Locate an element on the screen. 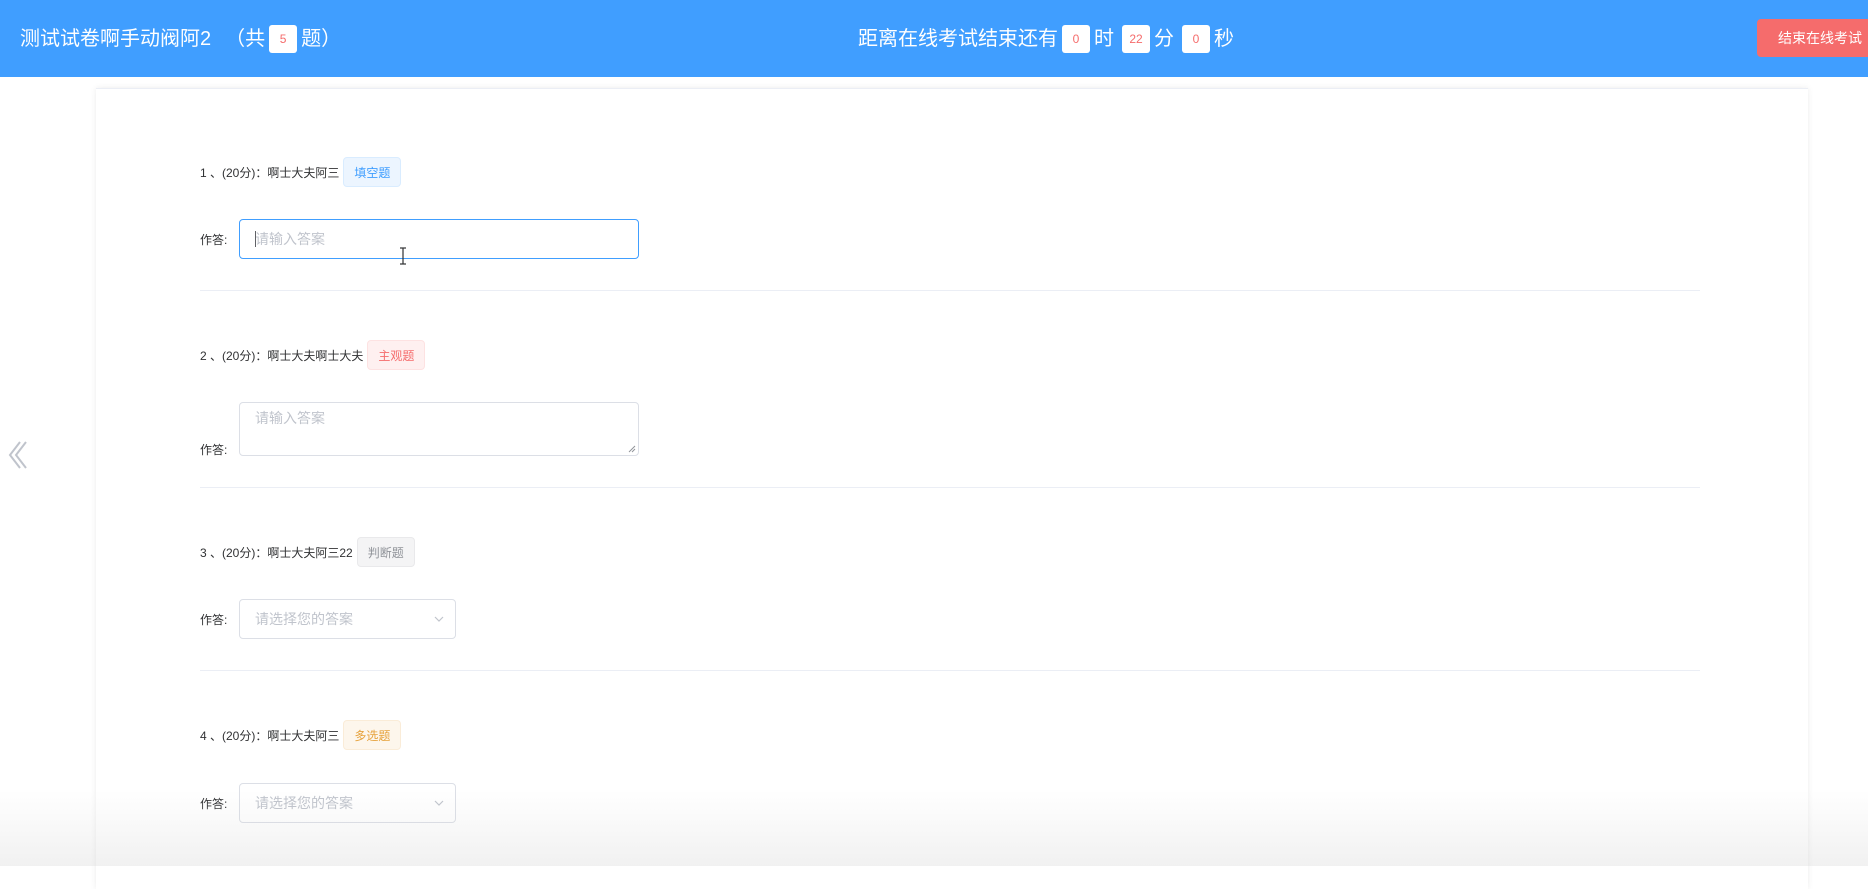 Image resolution: width=1868 pixels, height=889 pixels. question-header: 3 、(20分)： 啊士大夫阿三22 判断题 is located at coordinates (307, 552).